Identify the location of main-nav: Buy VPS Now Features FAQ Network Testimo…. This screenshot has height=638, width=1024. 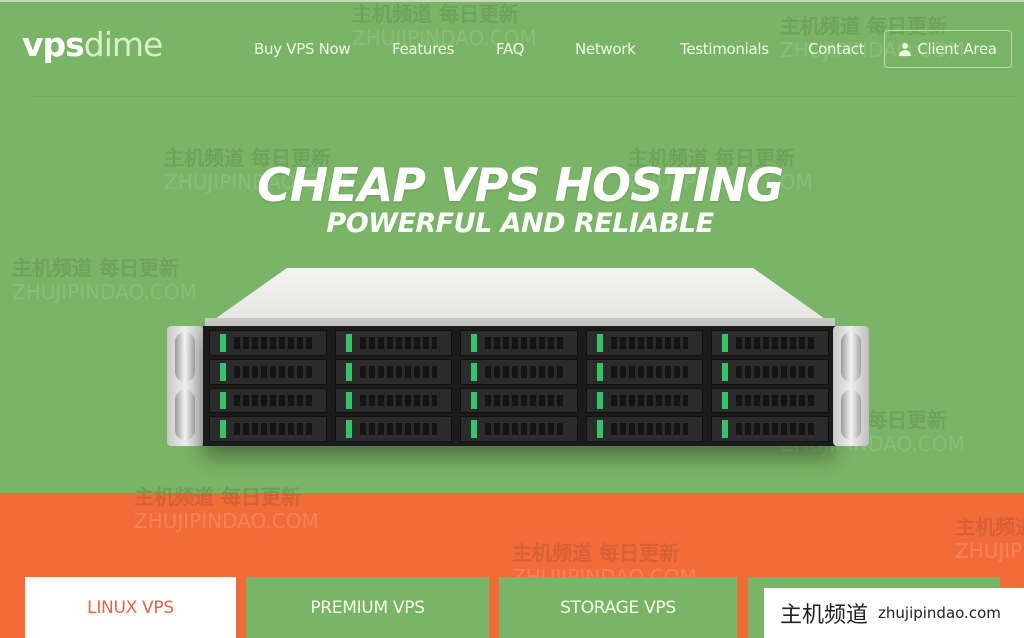
(512, 50).